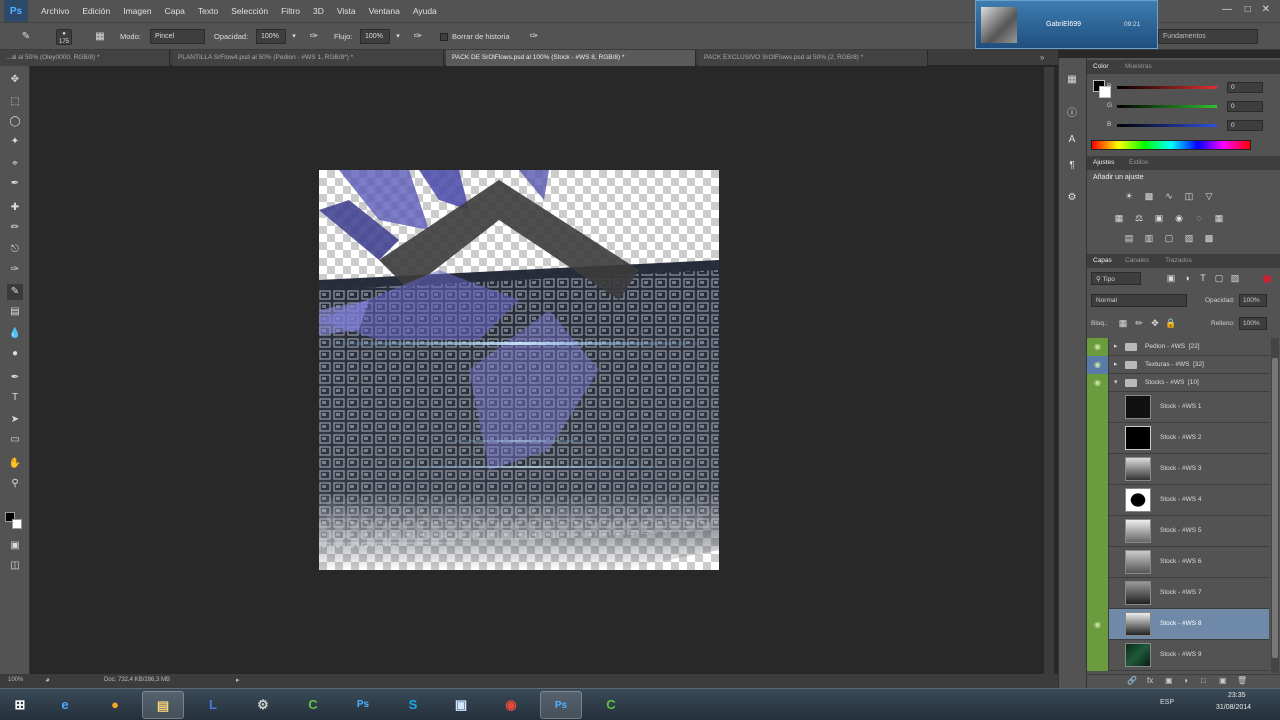 The image size is (1280, 720). What do you see at coordinates (85, 58) in the screenshot?
I see `tab-document-1: ...al al 50% (Oley0000, RGB/8) *` at bounding box center [85, 58].